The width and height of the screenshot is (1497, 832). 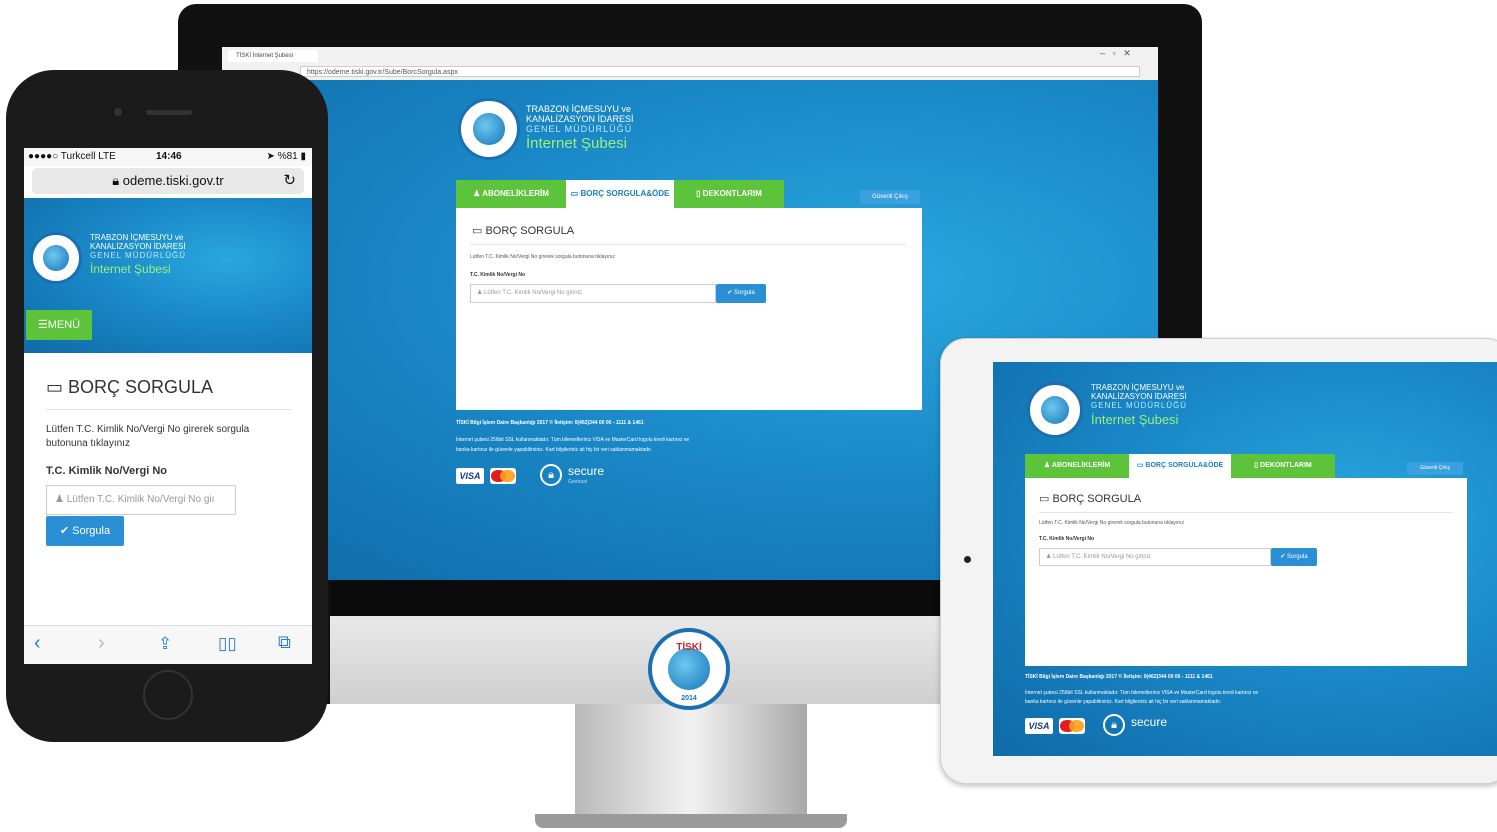 I want to click on browser-tab: TİSKİ İnternet Şubesi, so click(x=273, y=56).